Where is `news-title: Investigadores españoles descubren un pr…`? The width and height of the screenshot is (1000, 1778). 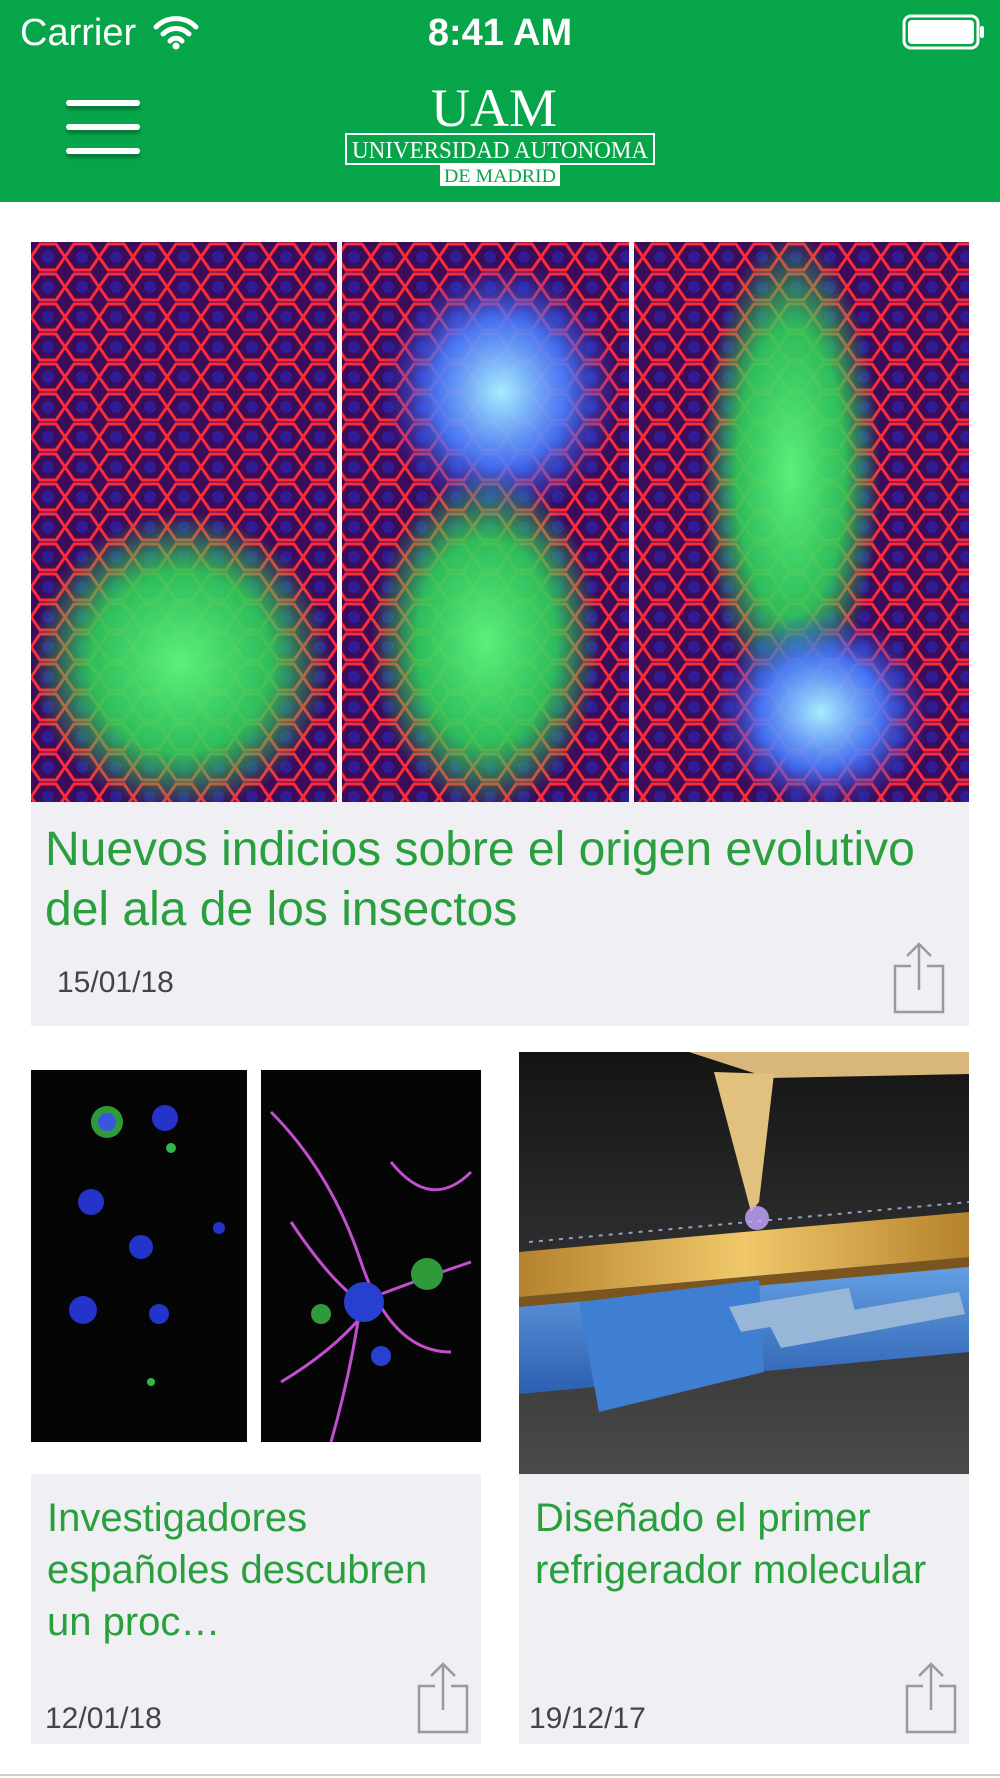 news-title: Investigadores españoles descubren un pr… is located at coordinates (257, 1570).